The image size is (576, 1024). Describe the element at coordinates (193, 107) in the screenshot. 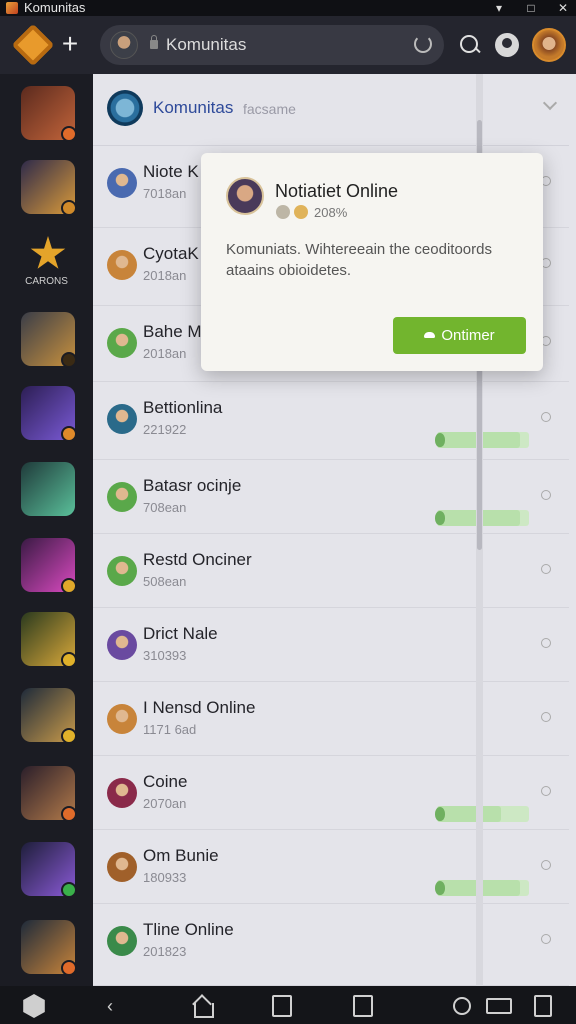

I see `list-header-title: Komunitas` at that location.